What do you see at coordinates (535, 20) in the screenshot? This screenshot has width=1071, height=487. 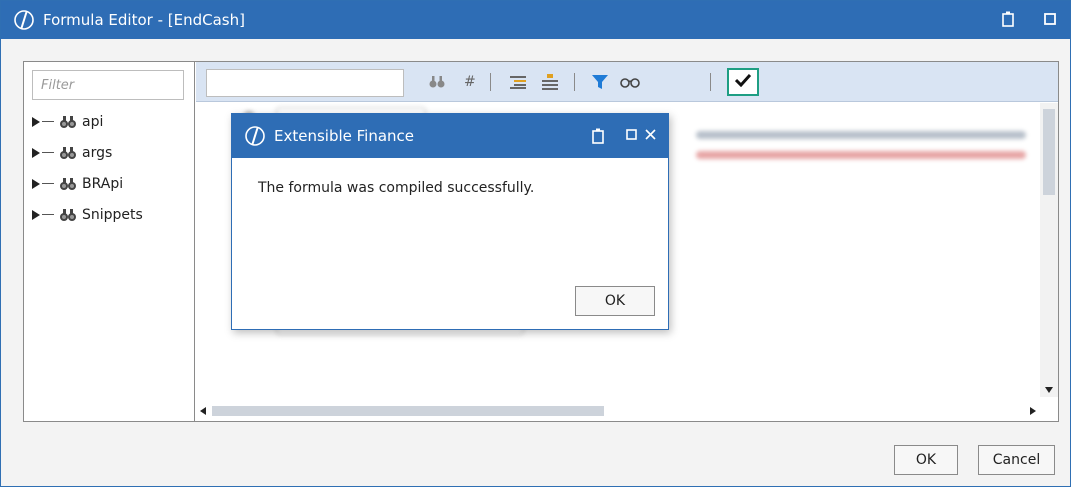 I see `window-title-bar: Formula Editor - [EndCash]` at bounding box center [535, 20].